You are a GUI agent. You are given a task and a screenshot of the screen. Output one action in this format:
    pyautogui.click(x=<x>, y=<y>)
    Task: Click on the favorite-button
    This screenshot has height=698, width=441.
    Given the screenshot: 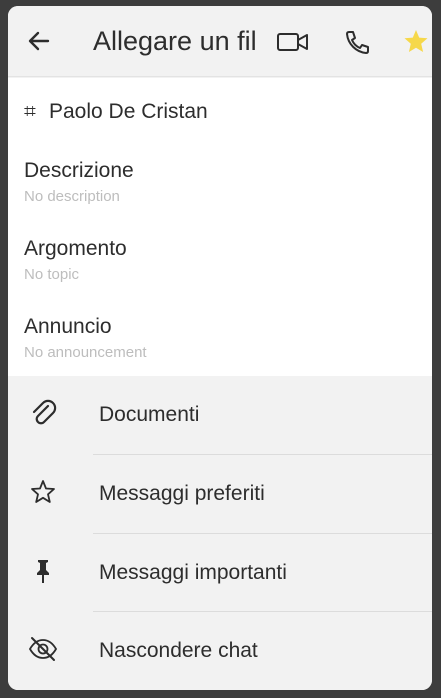 What is the action you would take?
    pyautogui.click(x=417, y=42)
    